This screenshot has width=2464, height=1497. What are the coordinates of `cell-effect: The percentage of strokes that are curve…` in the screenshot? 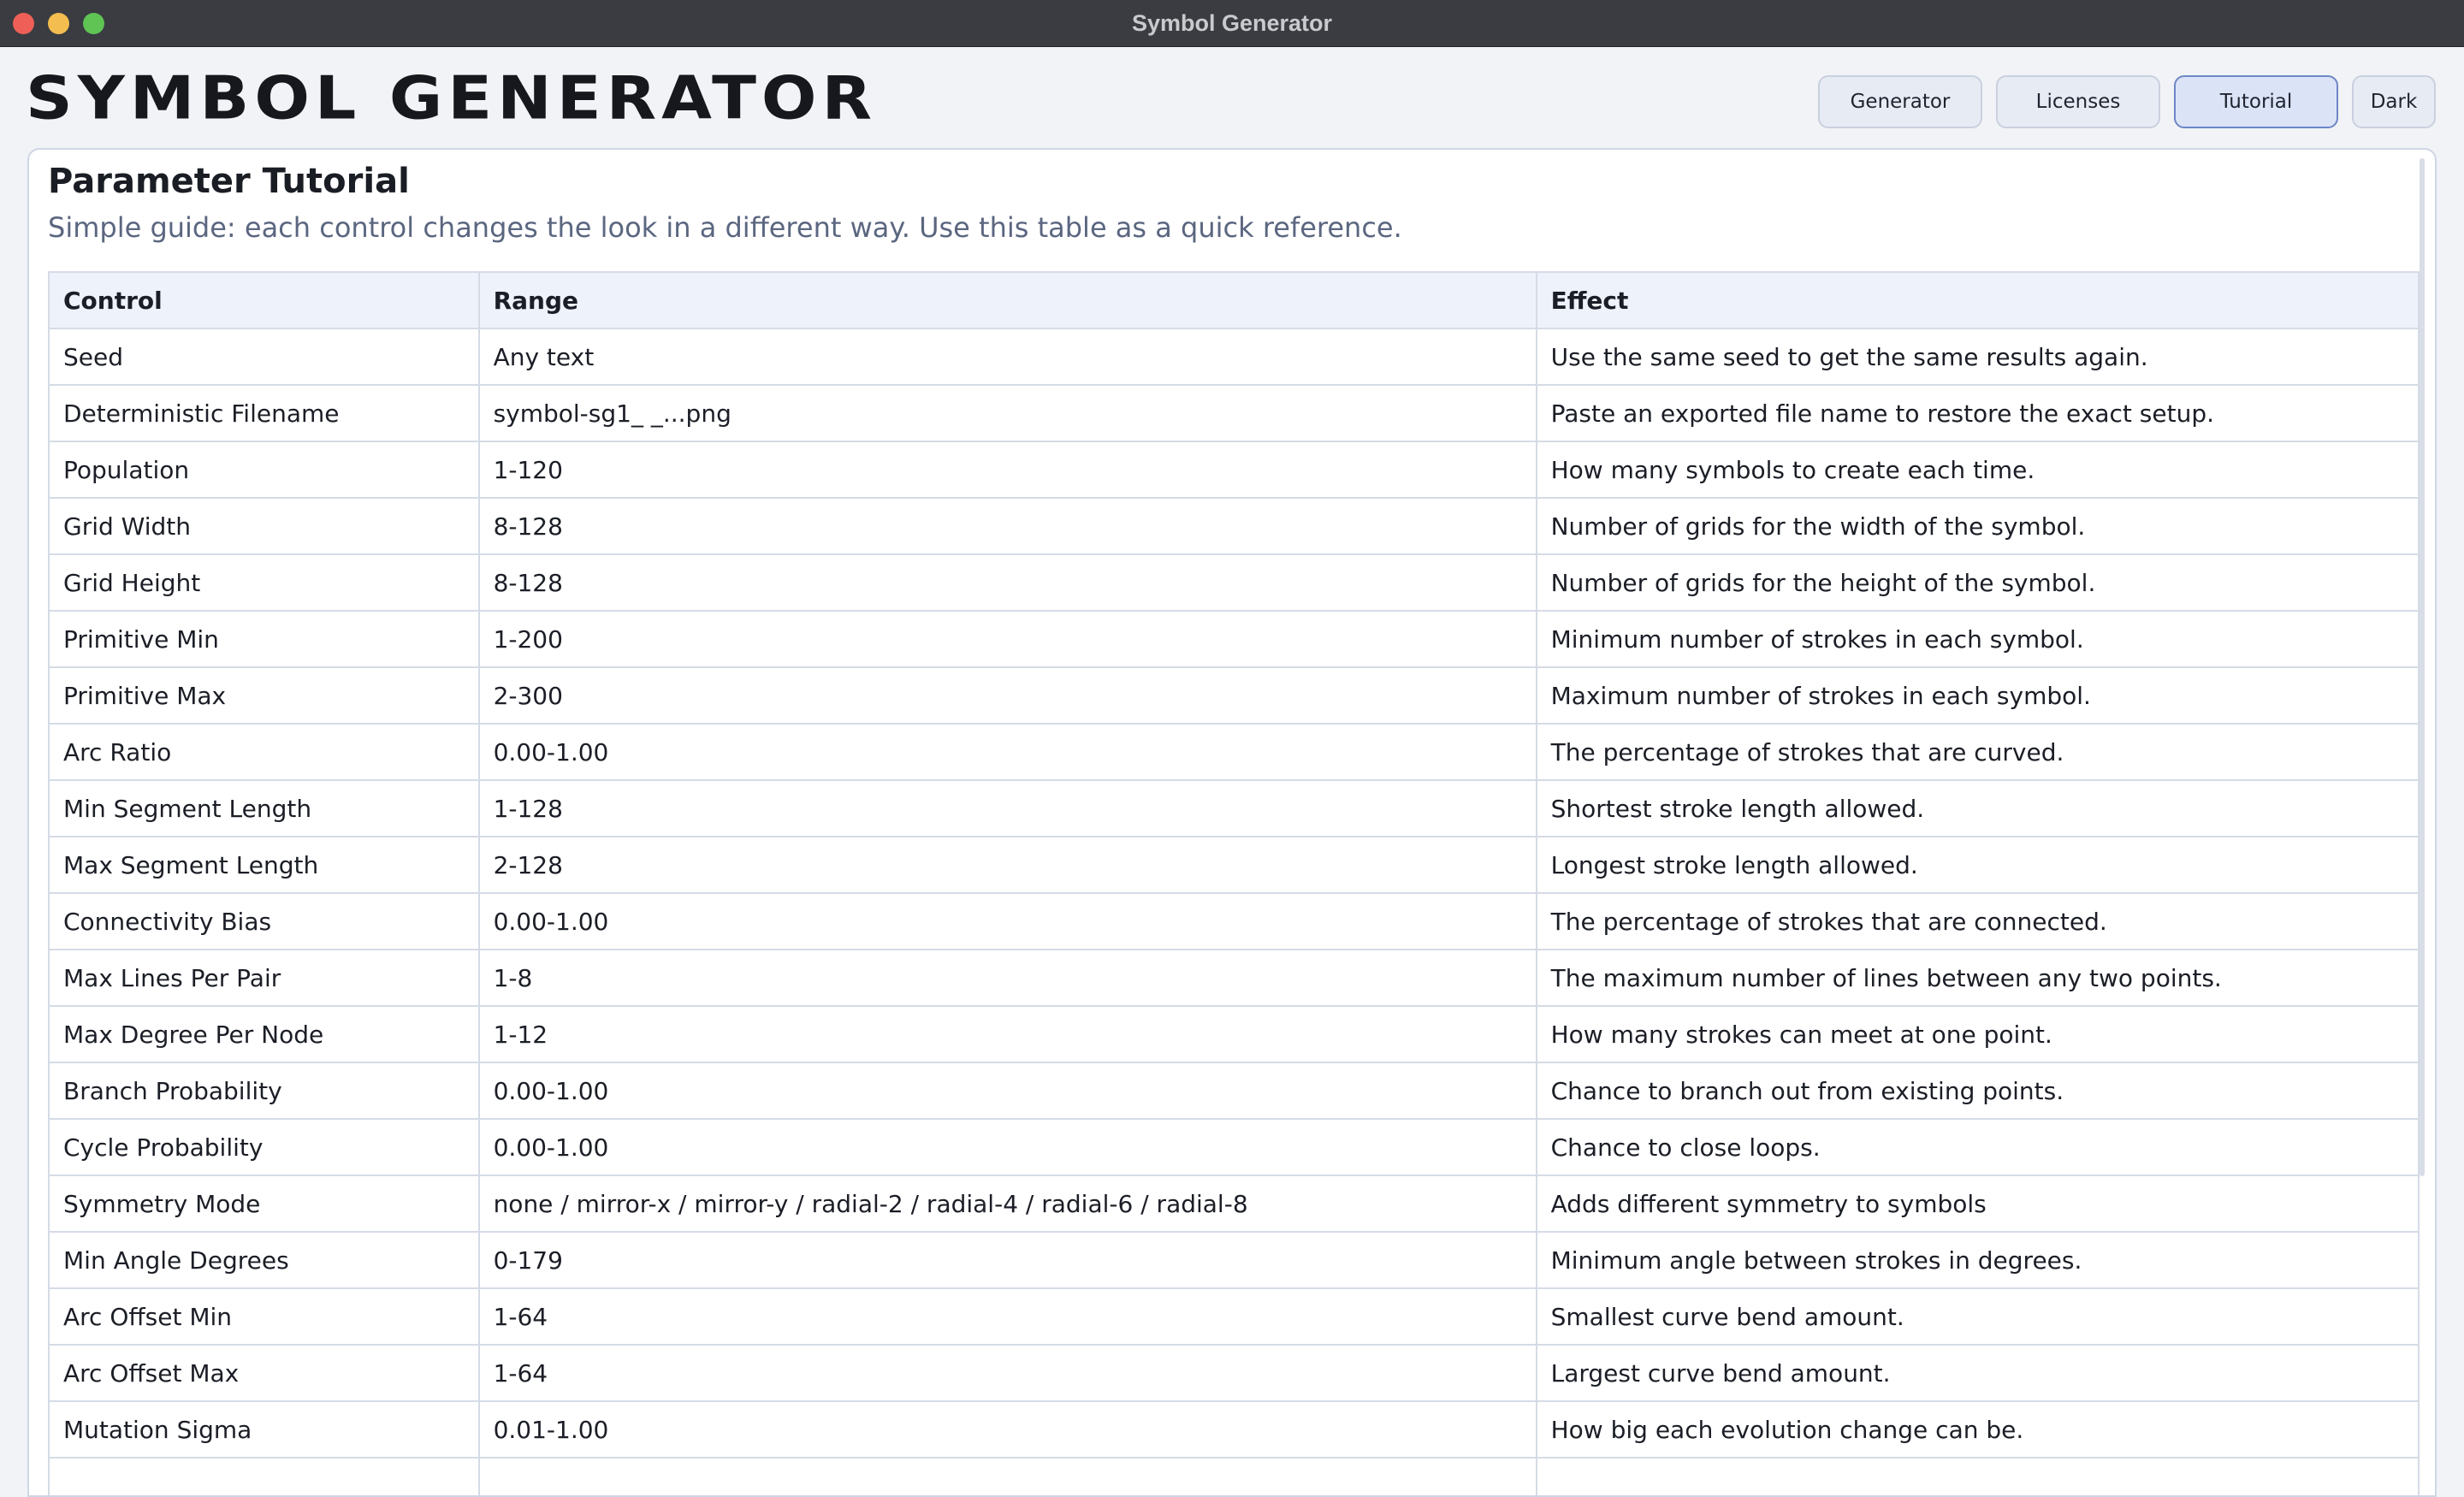 It's located at (1977, 752).